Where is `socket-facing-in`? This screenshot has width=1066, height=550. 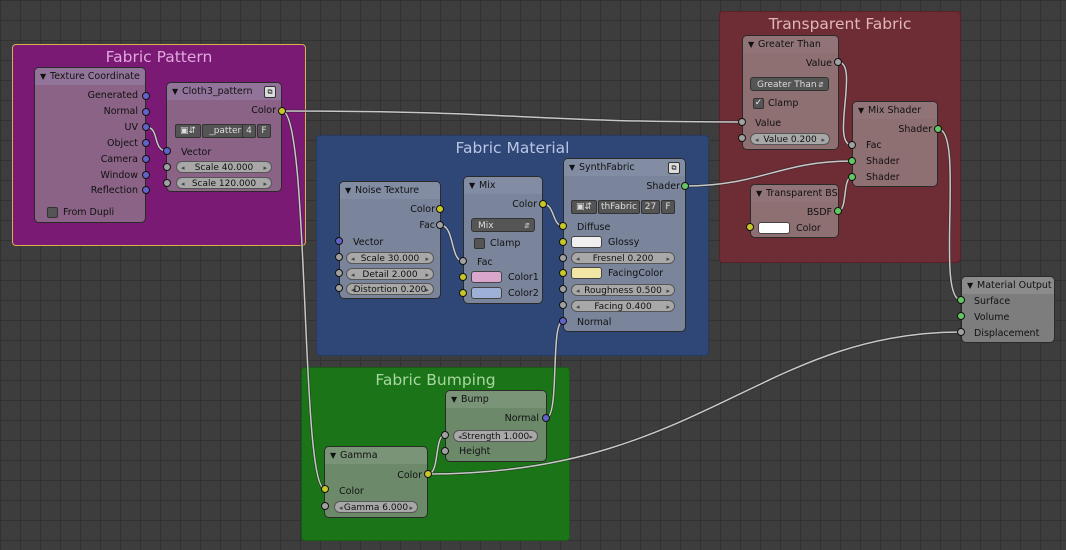
socket-facing-in is located at coordinates (563, 305).